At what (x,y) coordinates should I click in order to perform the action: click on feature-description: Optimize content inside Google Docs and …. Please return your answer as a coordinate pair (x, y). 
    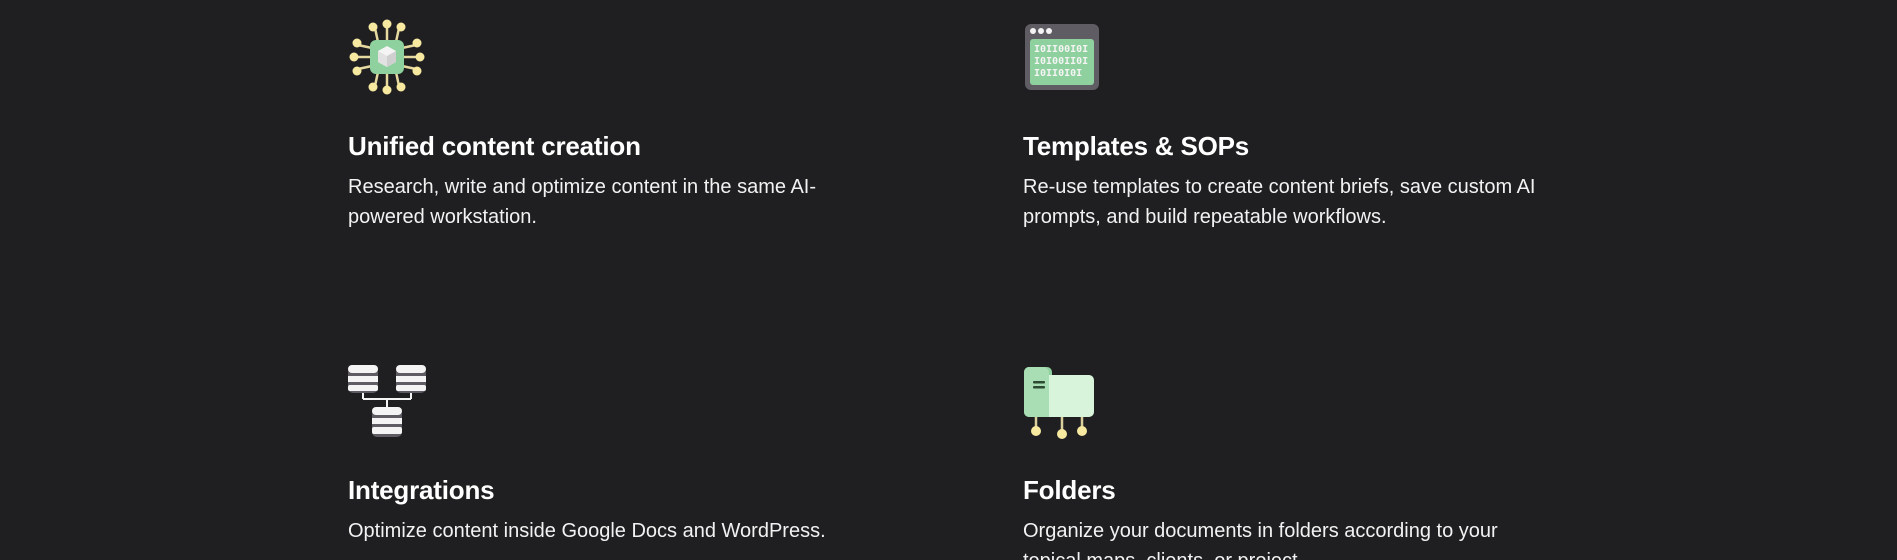
    Looking at the image, I should click on (587, 531).